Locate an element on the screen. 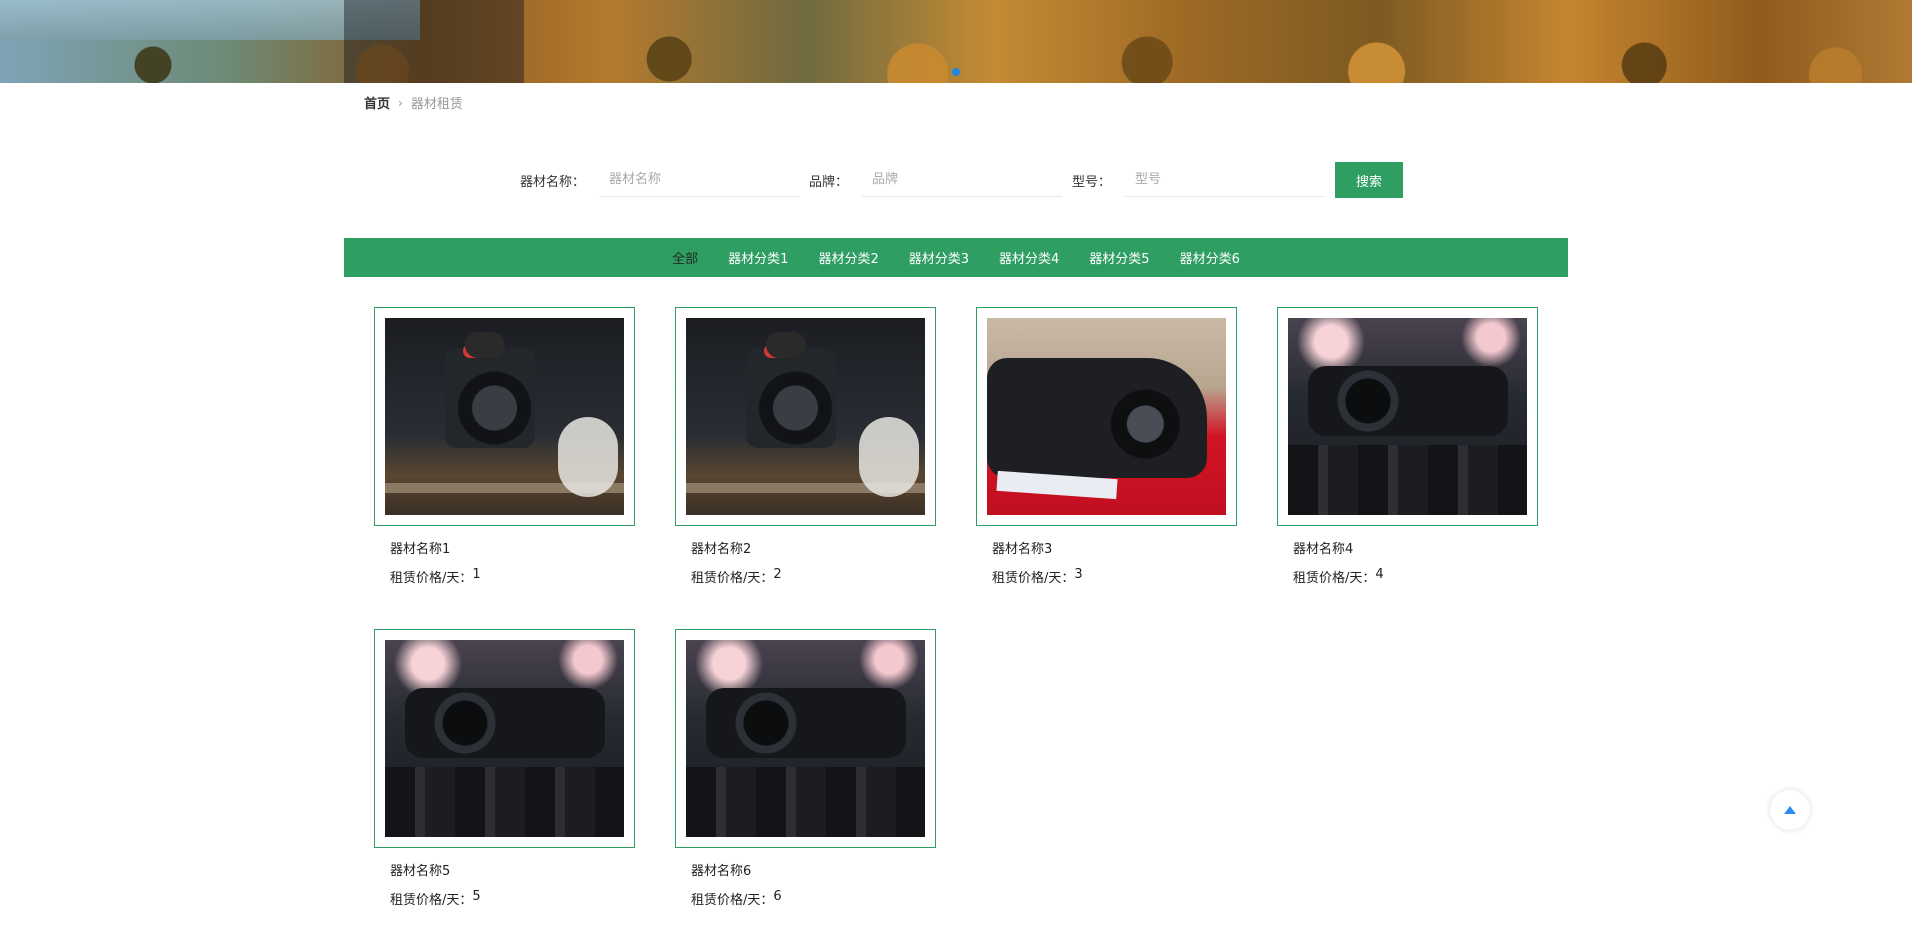 The width and height of the screenshot is (1912, 932). breadcrumb: 首页 › 器材租赁 is located at coordinates (413, 103).